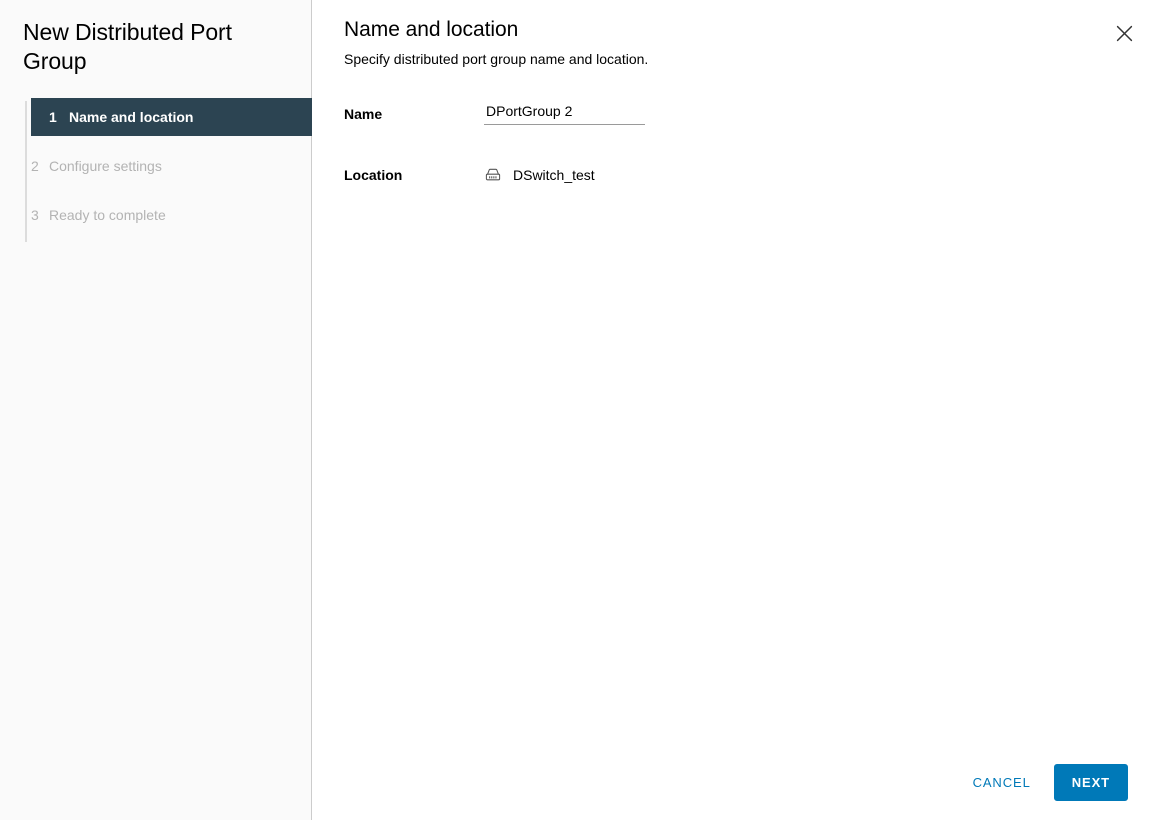 This screenshot has width=1151, height=820. I want to click on form-row-name: Name, so click(747, 119).